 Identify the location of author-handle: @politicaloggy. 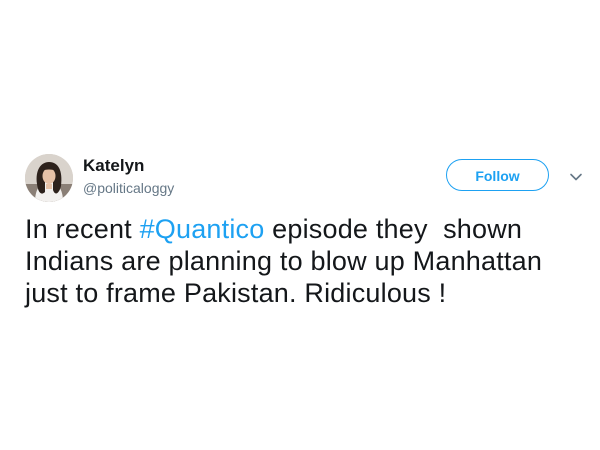
(128, 188).